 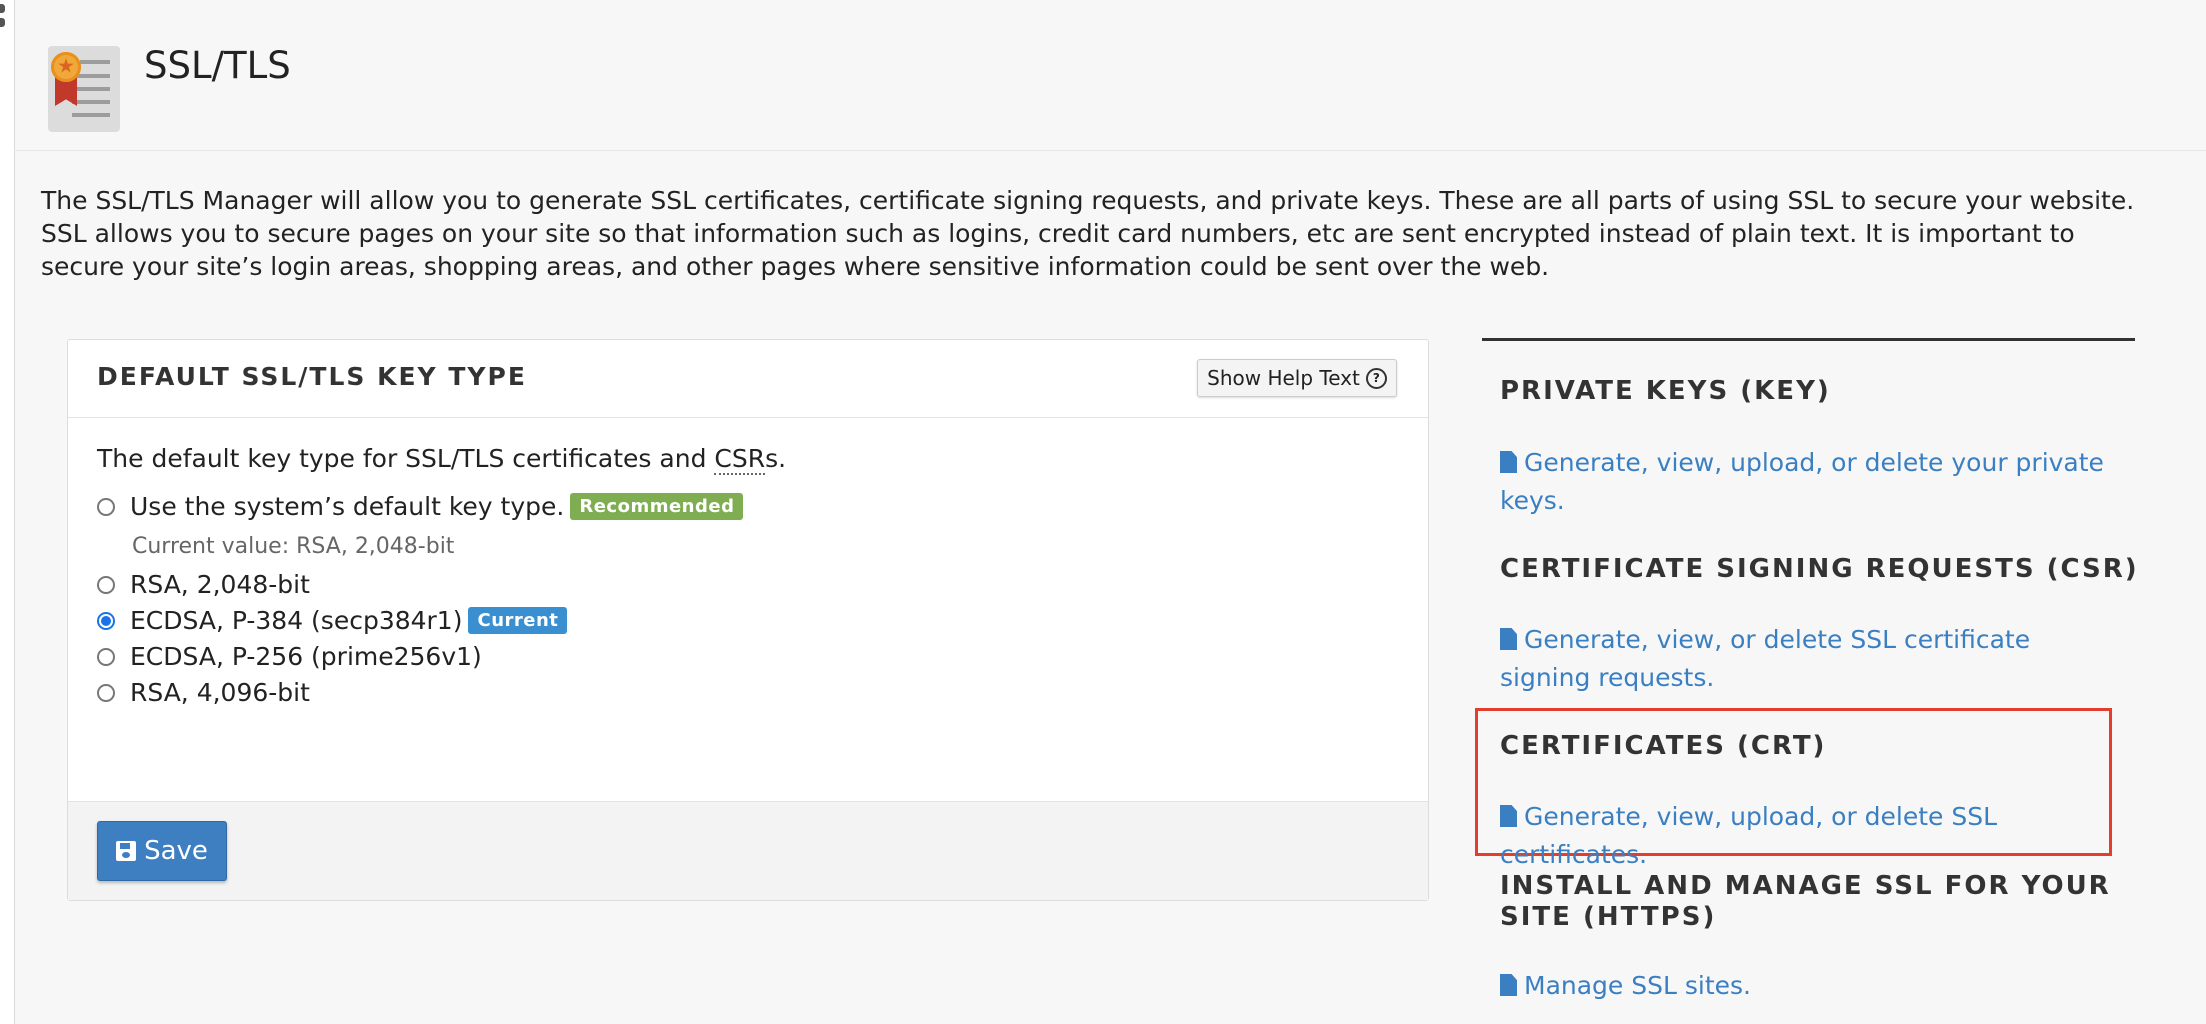 I want to click on option-label: Use the system’s default key type., so click(x=347, y=506).